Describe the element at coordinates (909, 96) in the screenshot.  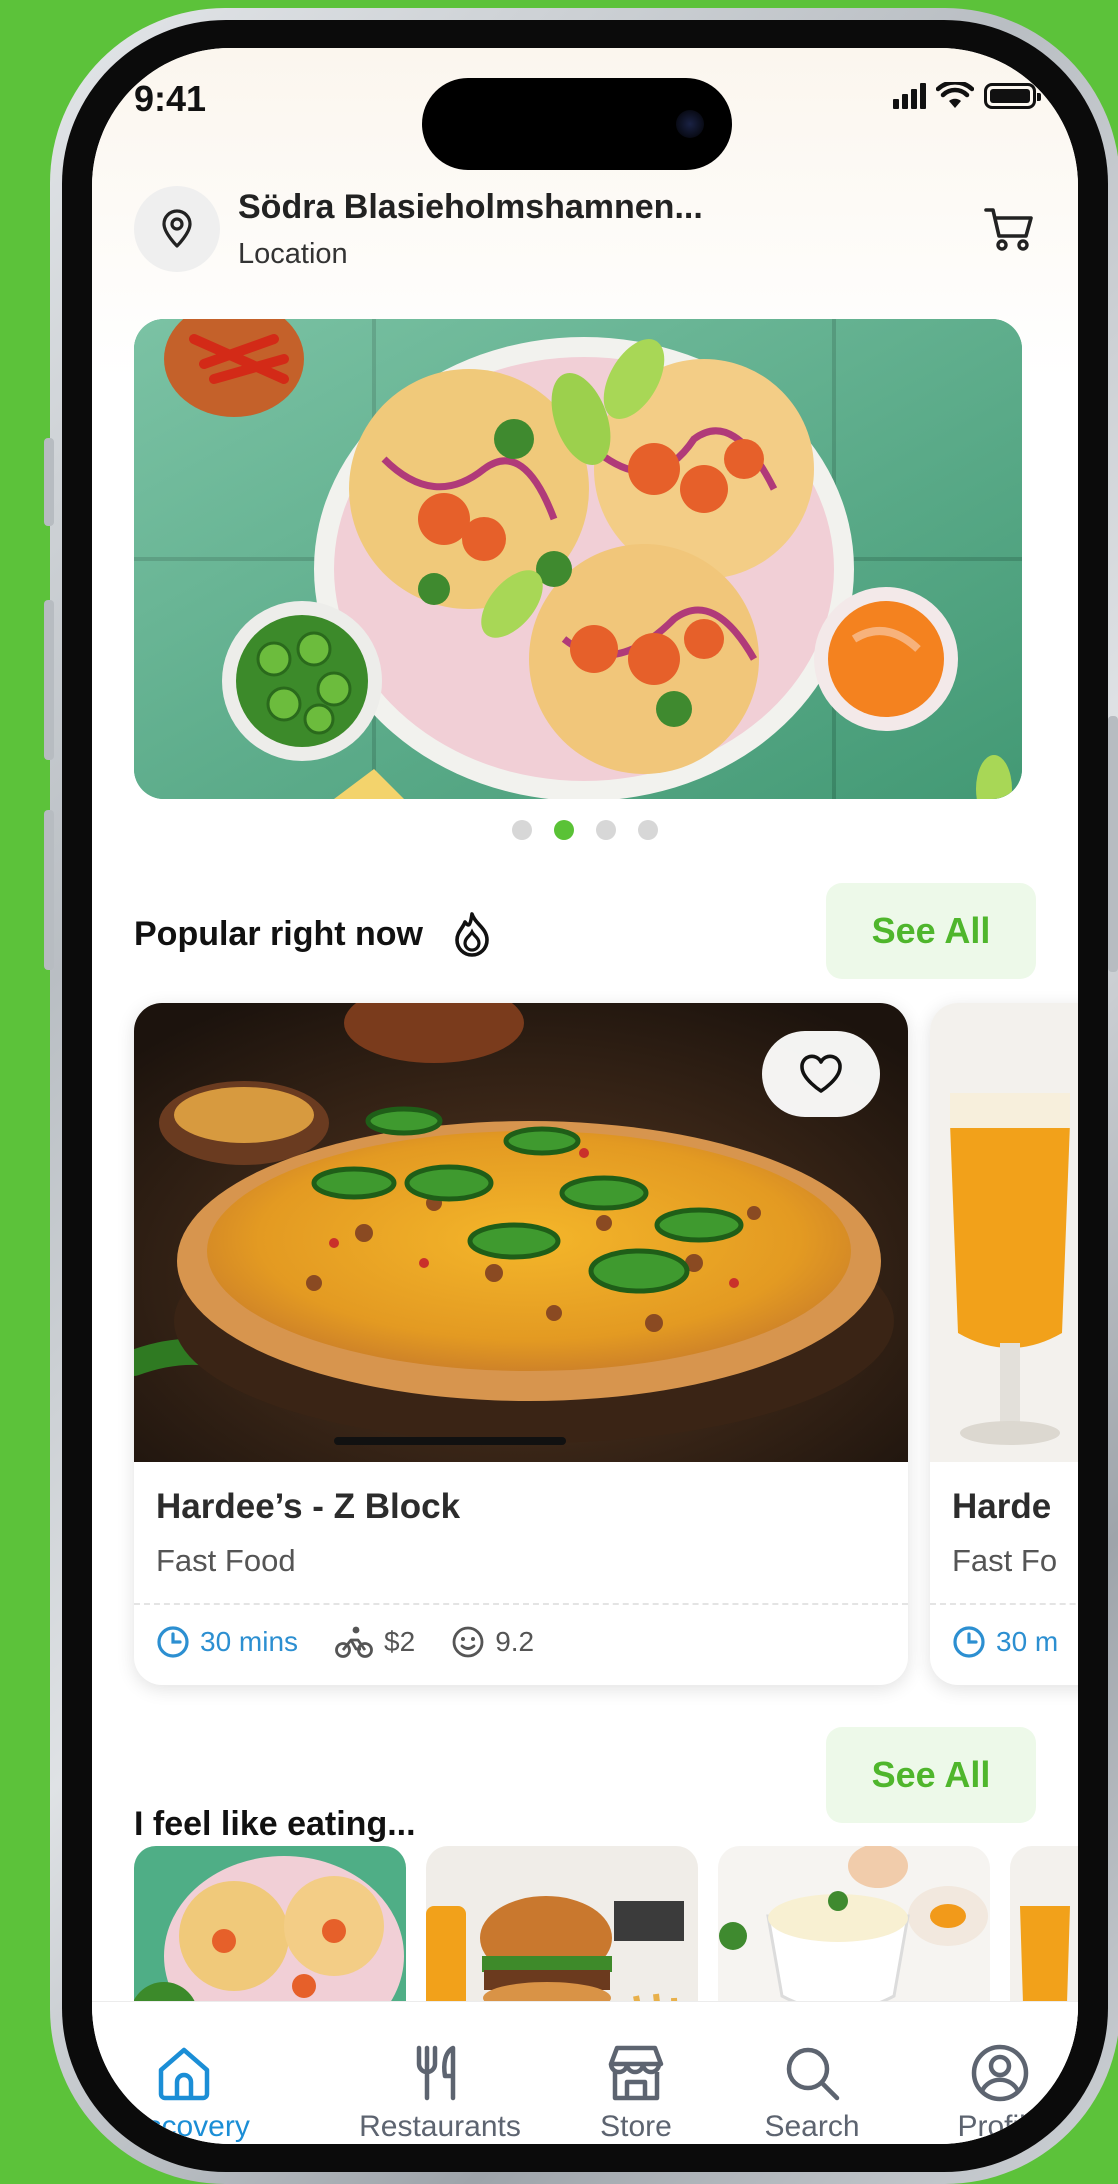
I see `cellular-signal-icon` at that location.